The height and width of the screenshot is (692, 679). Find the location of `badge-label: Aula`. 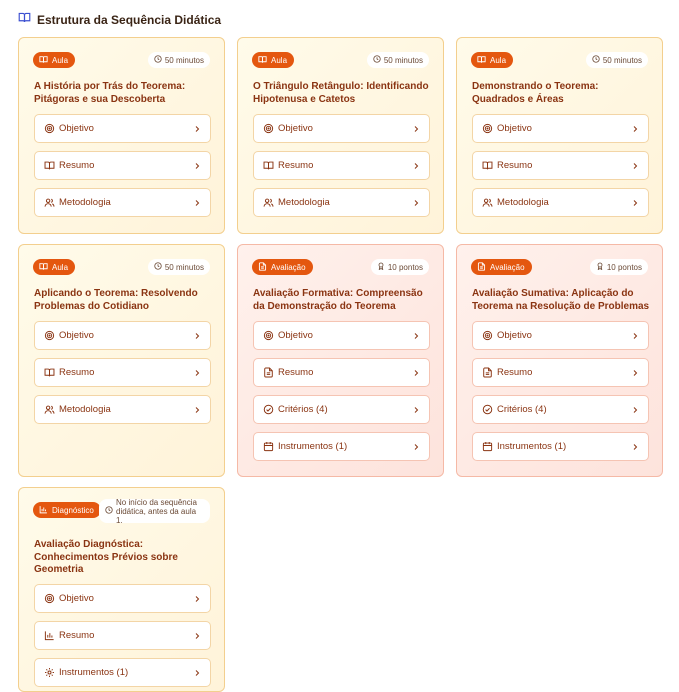

badge-label: Aula is located at coordinates (279, 60).